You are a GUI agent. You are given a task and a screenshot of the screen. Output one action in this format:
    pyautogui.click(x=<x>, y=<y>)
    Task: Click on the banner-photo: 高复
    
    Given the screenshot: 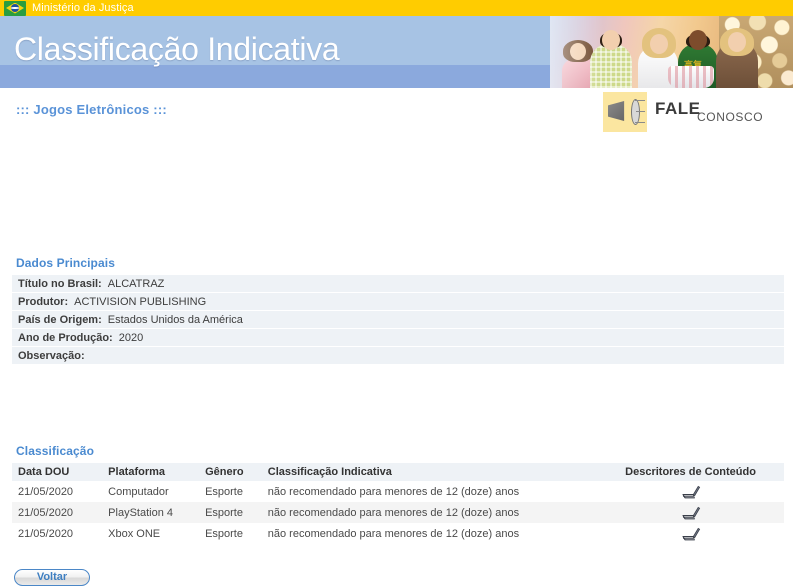 What is the action you would take?
    pyautogui.click(x=671, y=52)
    